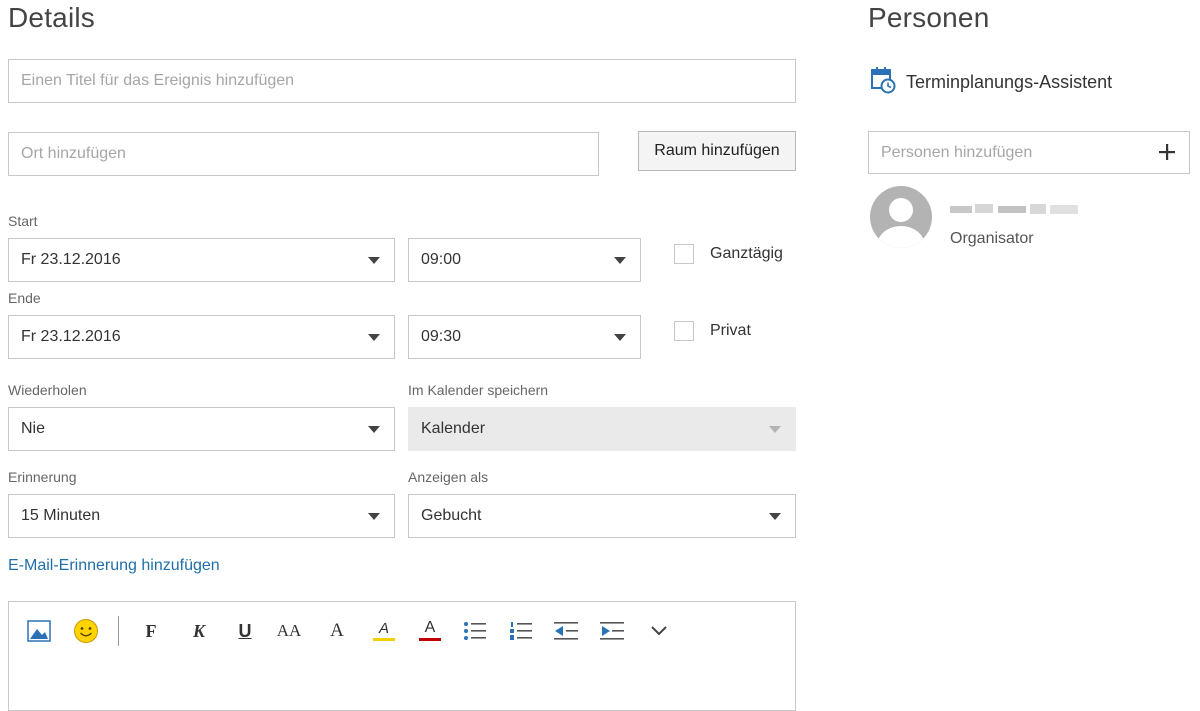 Image resolution: width=1200 pixels, height=711 pixels. What do you see at coordinates (602, 429) in the screenshot?
I see `calendar-select: Kalender` at bounding box center [602, 429].